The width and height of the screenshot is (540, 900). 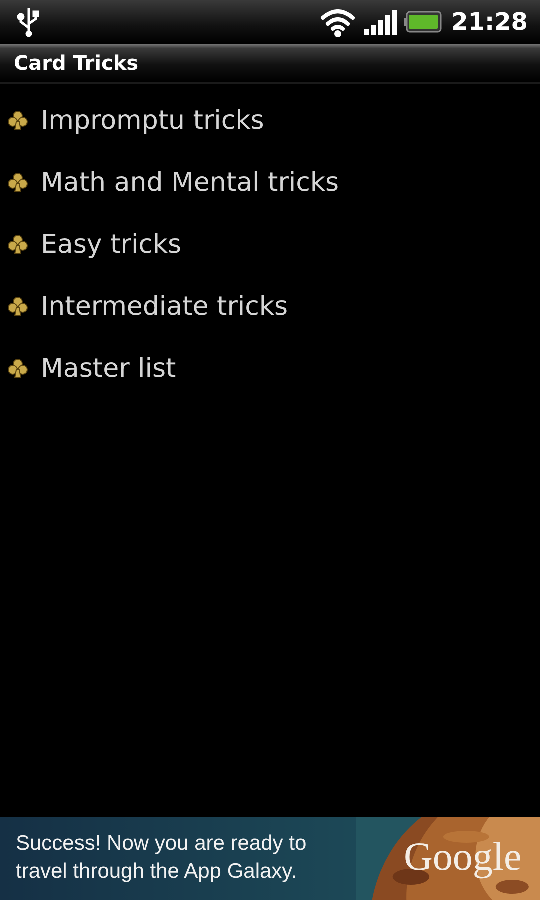 I want to click on list-item: Impromptu tricks, so click(x=270, y=121).